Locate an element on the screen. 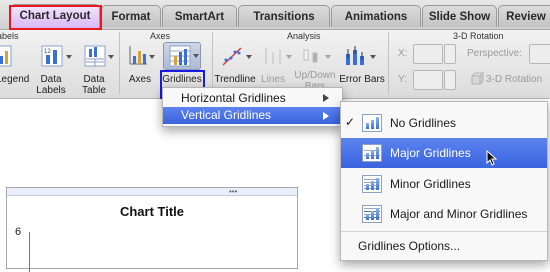 This screenshot has height=272, width=550. 3d-rotation-button-label: 3-D Rotation is located at coordinates (514, 79).